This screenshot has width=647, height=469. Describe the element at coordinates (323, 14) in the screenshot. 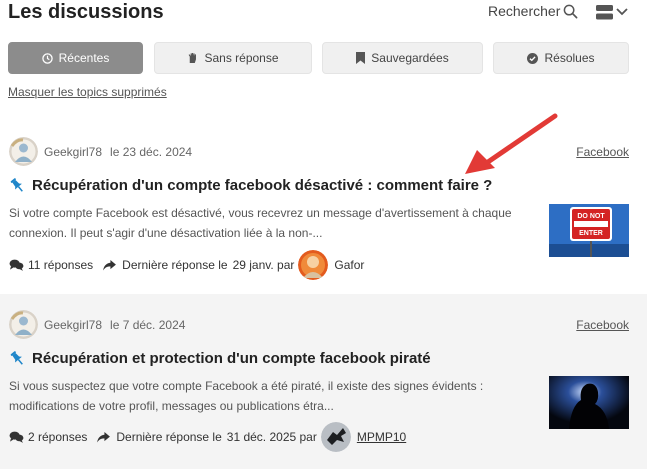

I see `page-header: Les discussions Rechercher` at that location.